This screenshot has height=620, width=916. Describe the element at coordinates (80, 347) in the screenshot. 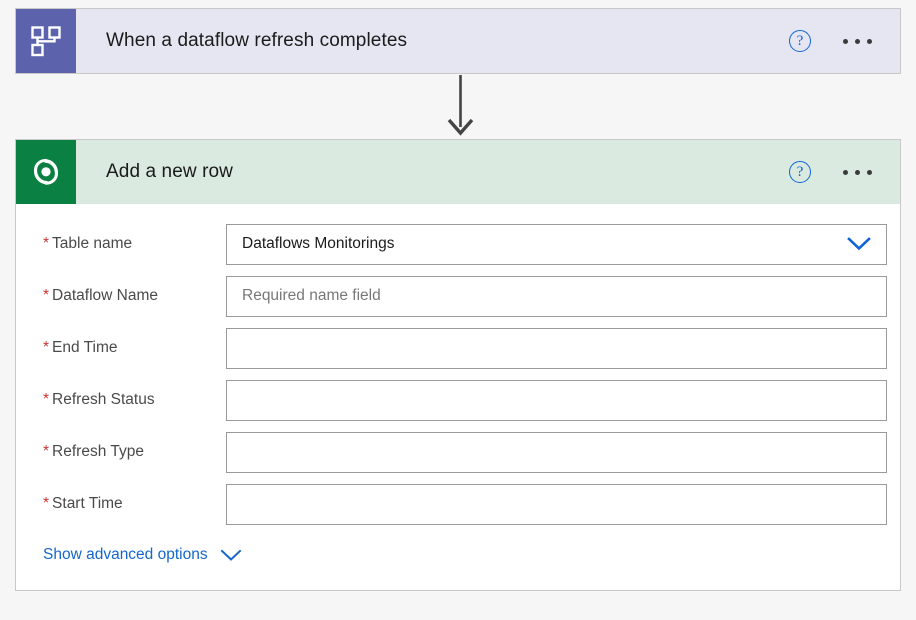

I see `field-label-end-time: * End Time` at that location.